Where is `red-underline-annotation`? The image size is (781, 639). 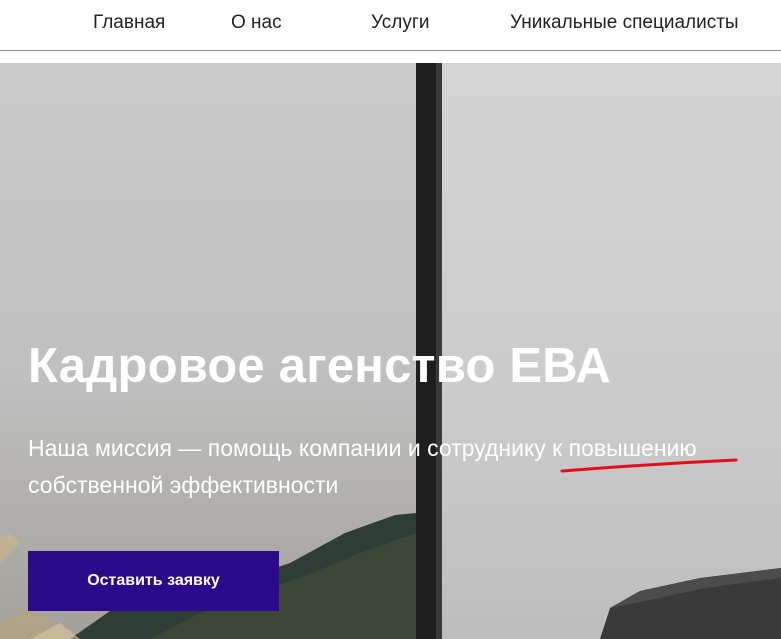
red-underline-annotation is located at coordinates (649, 465).